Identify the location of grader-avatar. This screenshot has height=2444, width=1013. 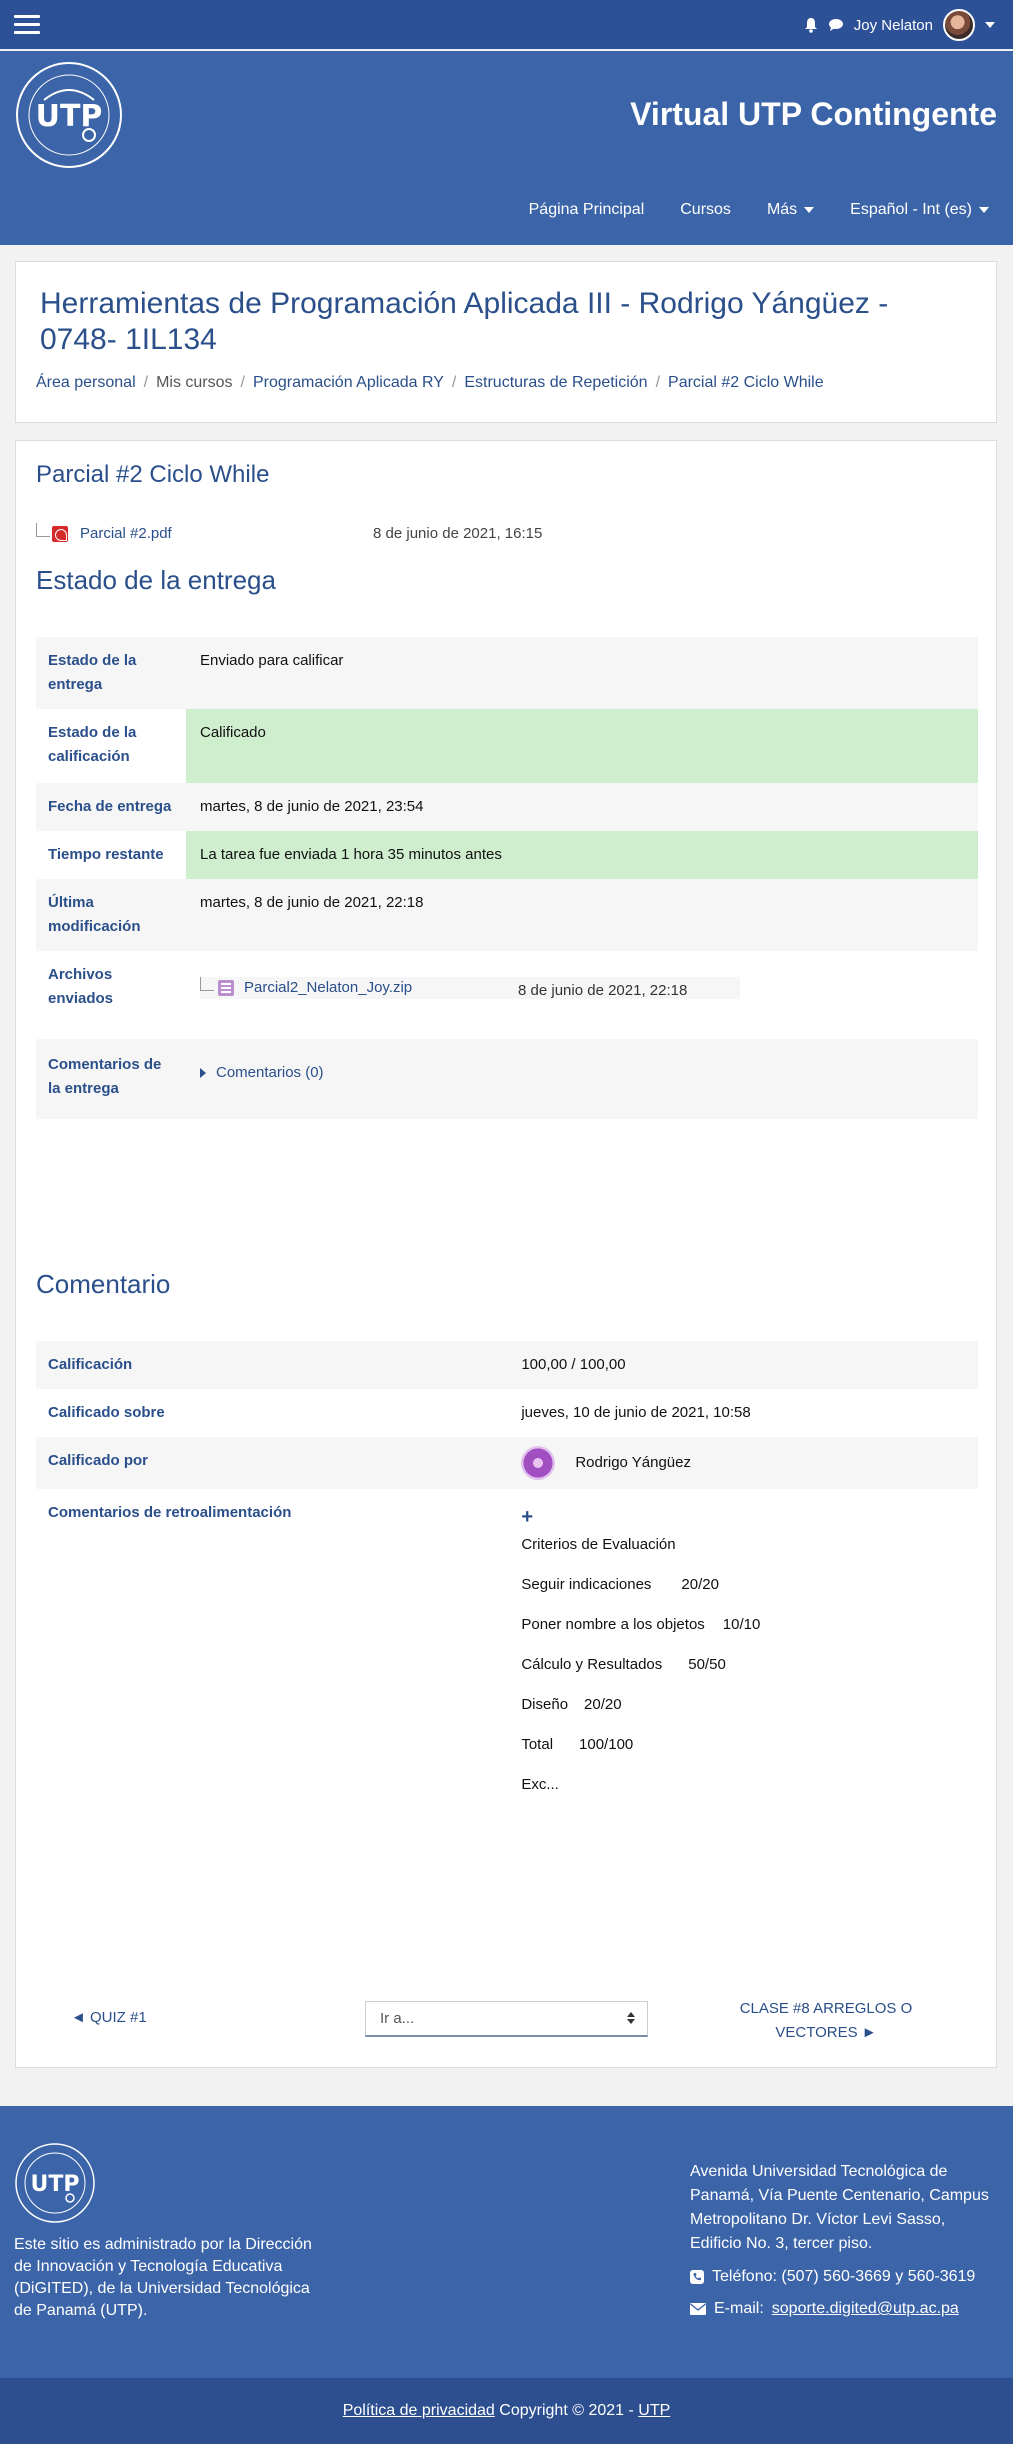
(538, 1463).